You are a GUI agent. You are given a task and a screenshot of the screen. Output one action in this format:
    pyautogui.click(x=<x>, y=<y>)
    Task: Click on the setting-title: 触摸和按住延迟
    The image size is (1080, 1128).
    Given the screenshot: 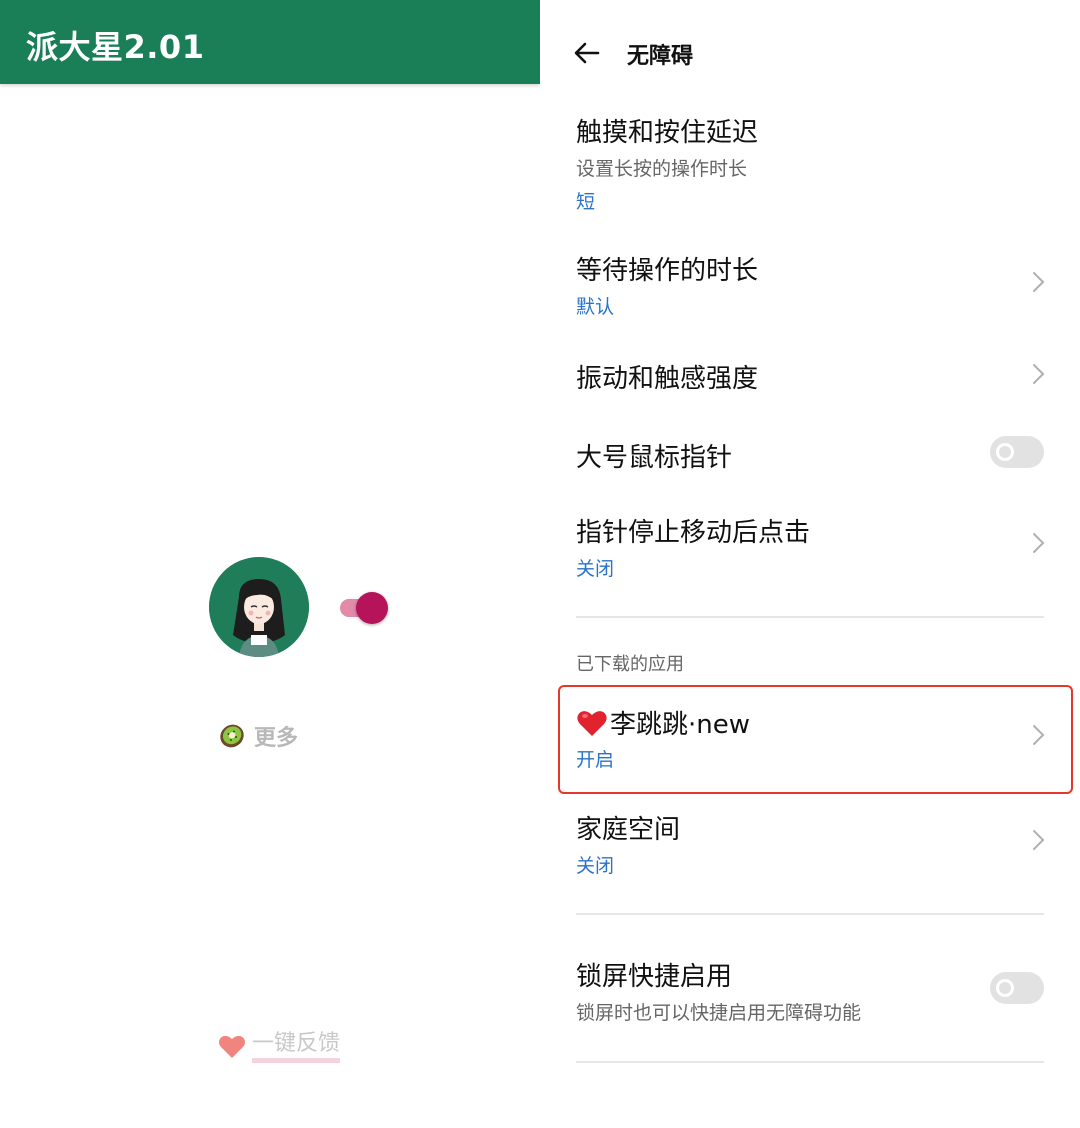 What is the action you would take?
    pyautogui.click(x=667, y=133)
    